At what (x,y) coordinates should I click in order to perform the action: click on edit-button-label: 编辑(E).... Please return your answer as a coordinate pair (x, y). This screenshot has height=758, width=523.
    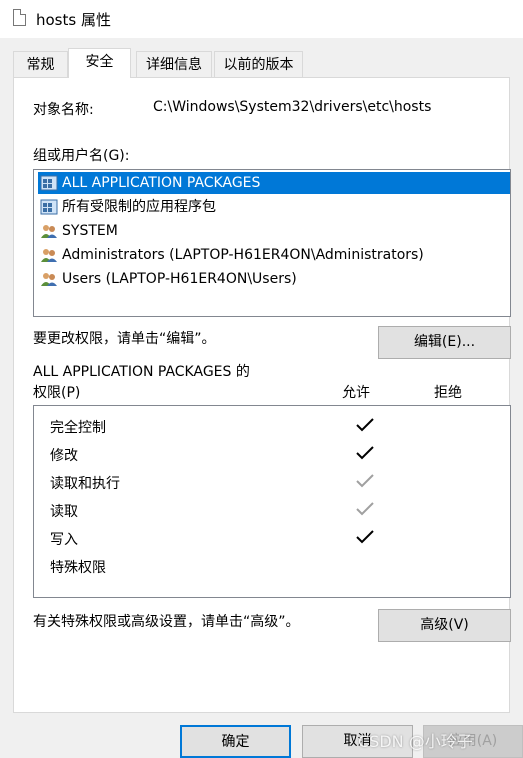
    Looking at the image, I should click on (444, 342).